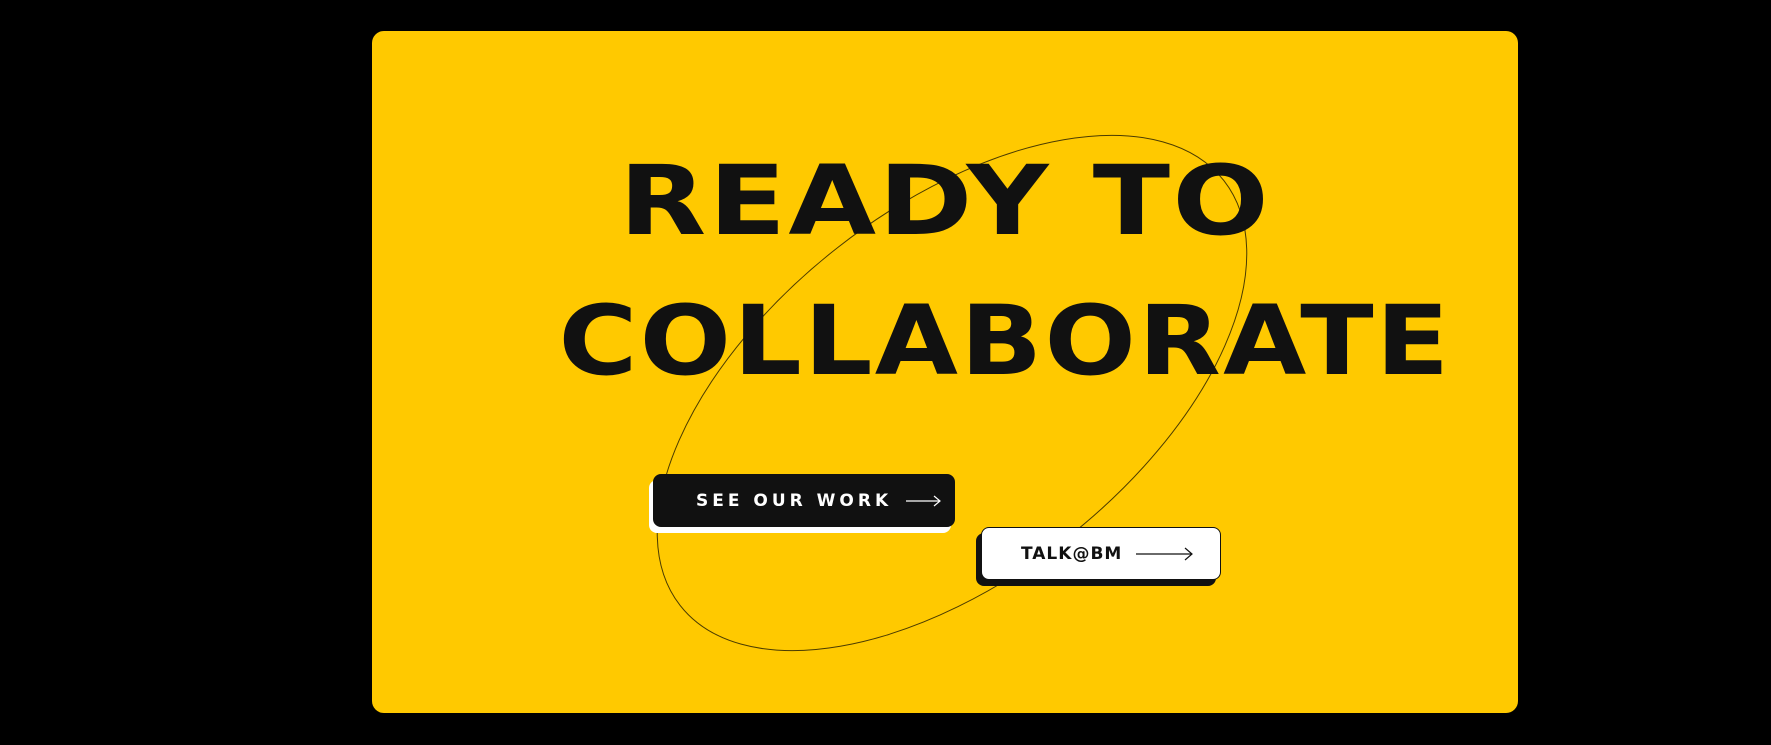 The image size is (1771, 745). Describe the element at coordinates (1072, 553) in the screenshot. I see `talk-label: TALK@BM` at that location.